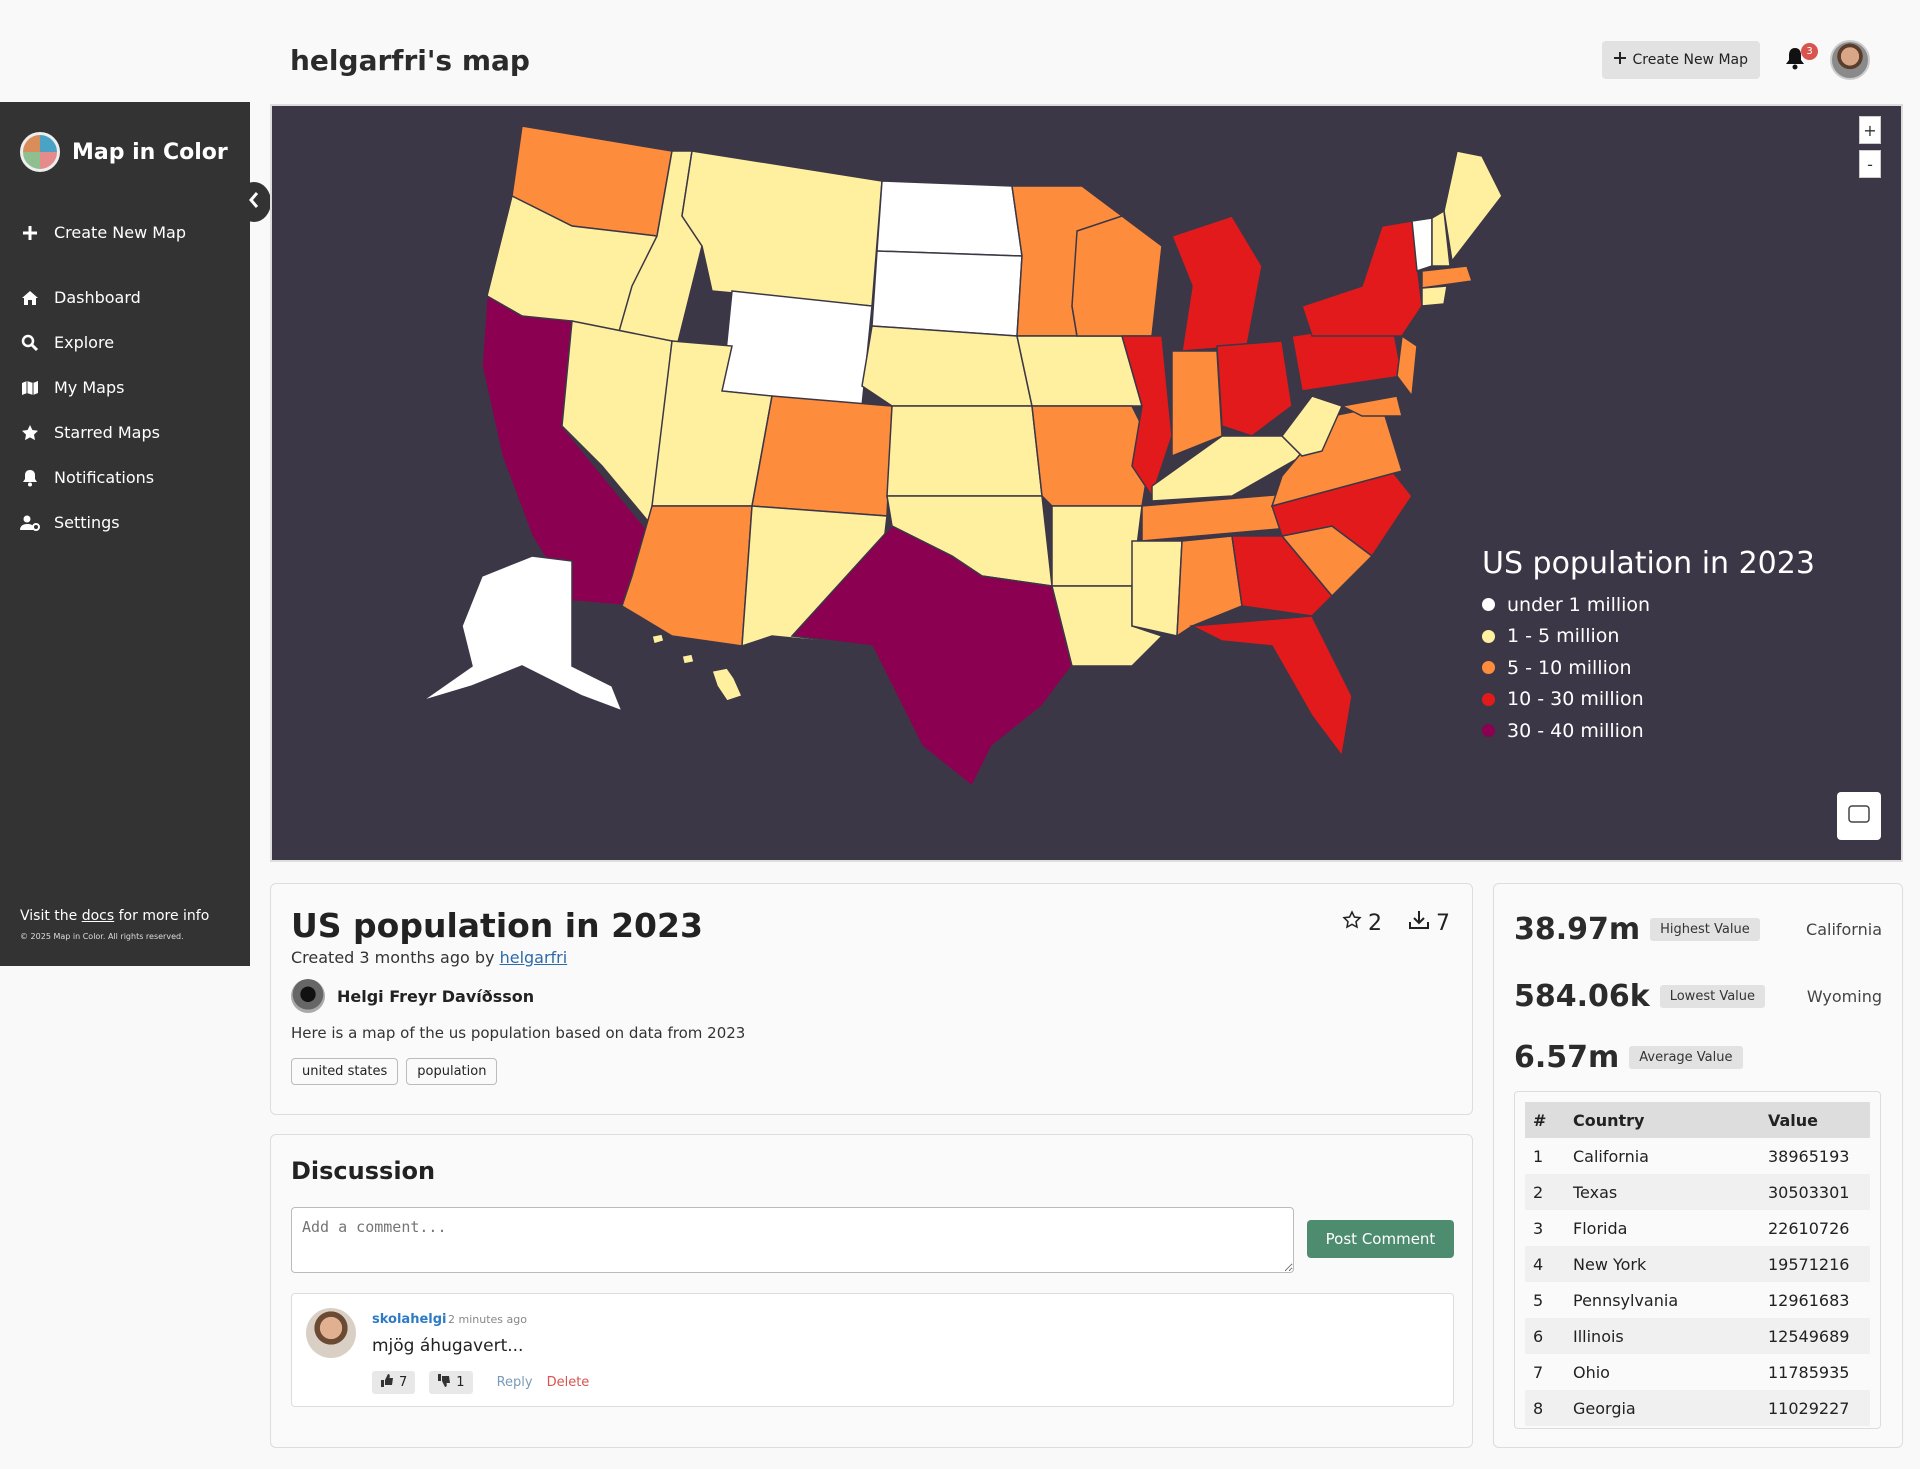  I want to click on author: Helgi Freyr Davíðsson, so click(412, 996).